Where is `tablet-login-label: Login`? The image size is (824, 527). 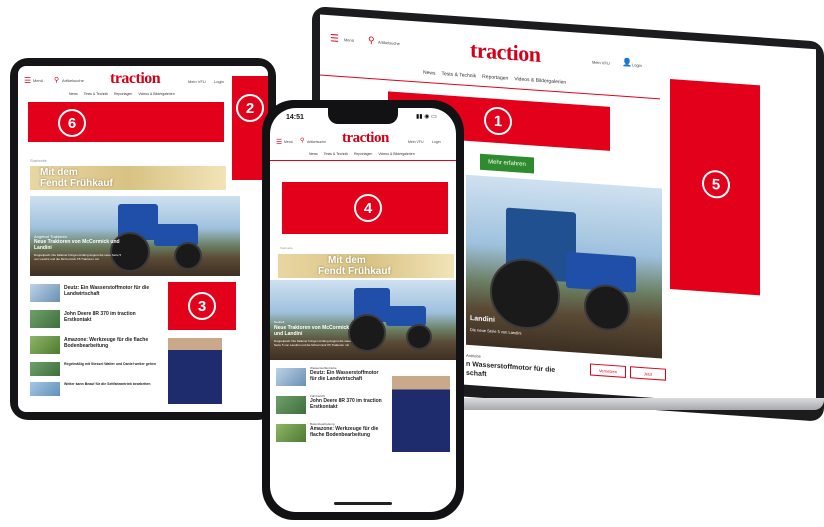
tablet-login-label: Login is located at coordinates (219, 81).